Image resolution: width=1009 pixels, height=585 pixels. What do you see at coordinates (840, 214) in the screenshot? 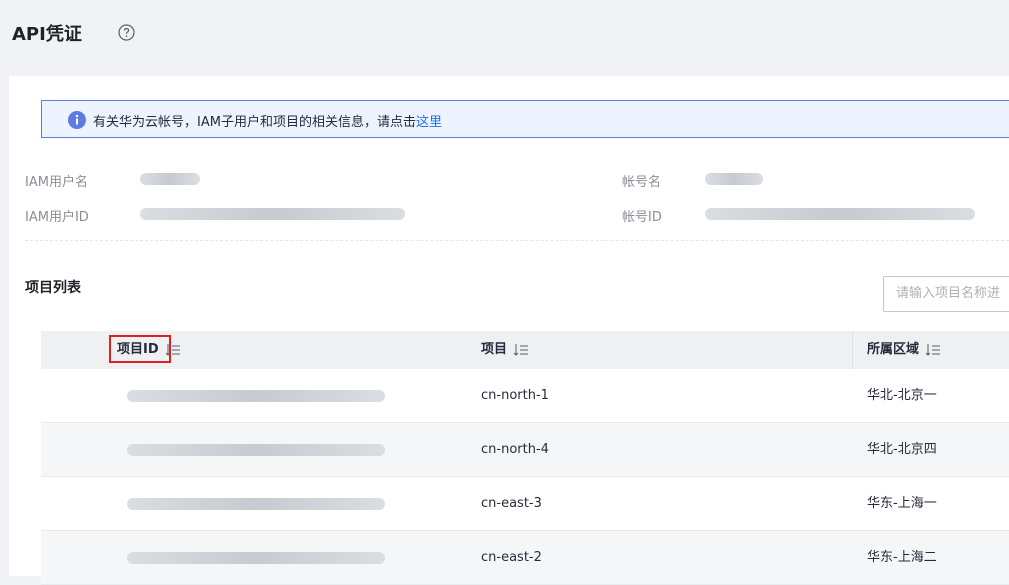
I see `account-id-value` at bounding box center [840, 214].